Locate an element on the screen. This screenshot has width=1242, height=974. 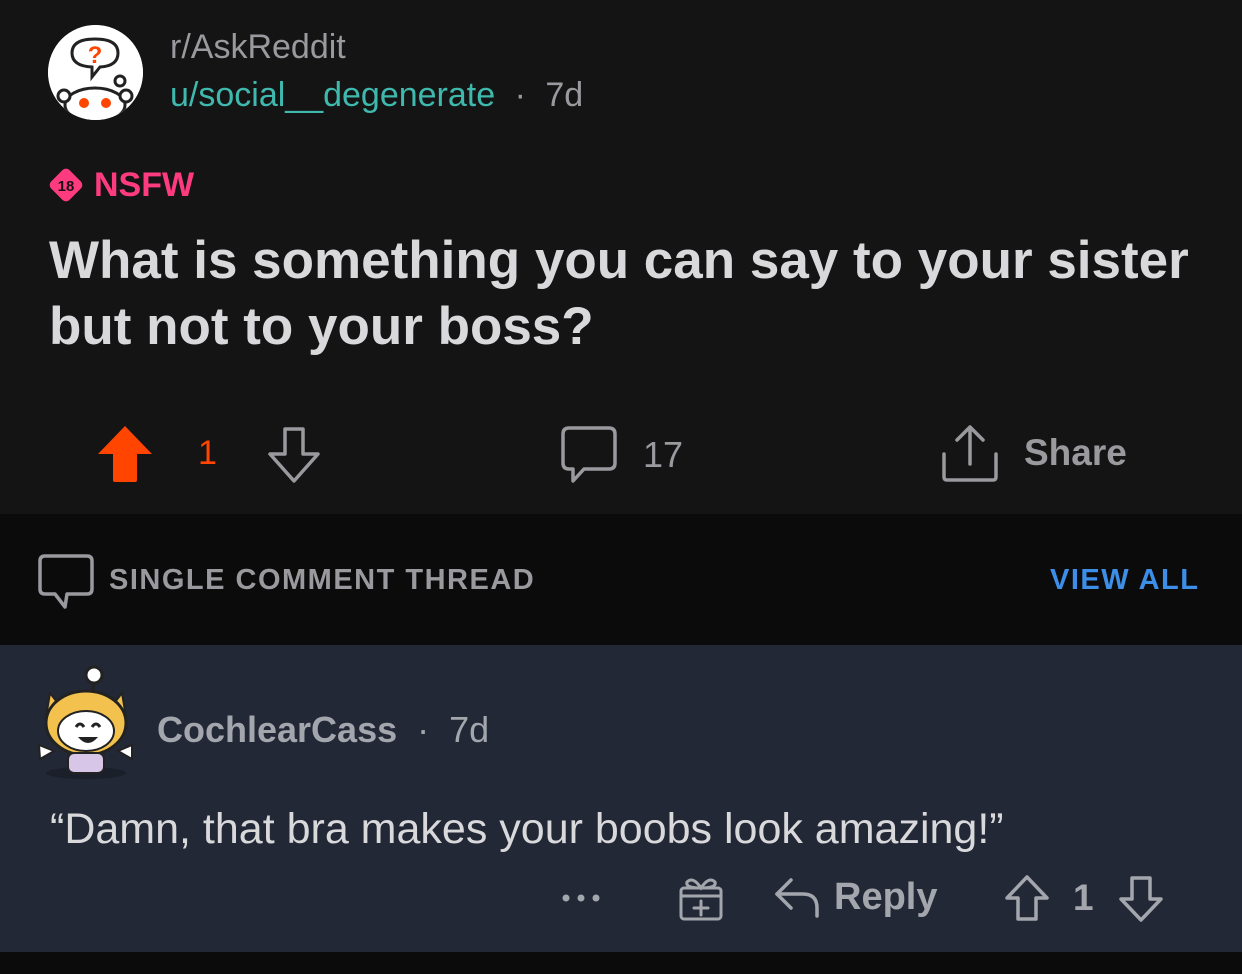
post-age: 7d is located at coordinates (564, 95).